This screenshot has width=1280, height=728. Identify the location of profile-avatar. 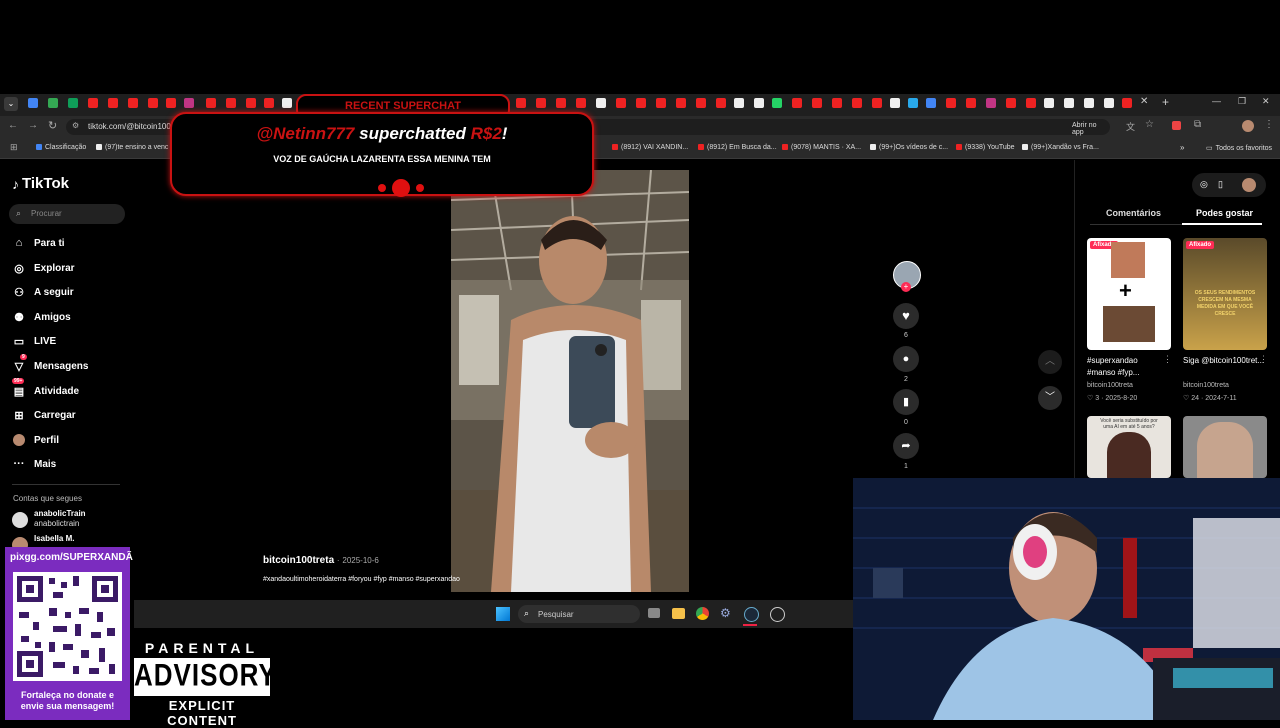
(1248, 126).